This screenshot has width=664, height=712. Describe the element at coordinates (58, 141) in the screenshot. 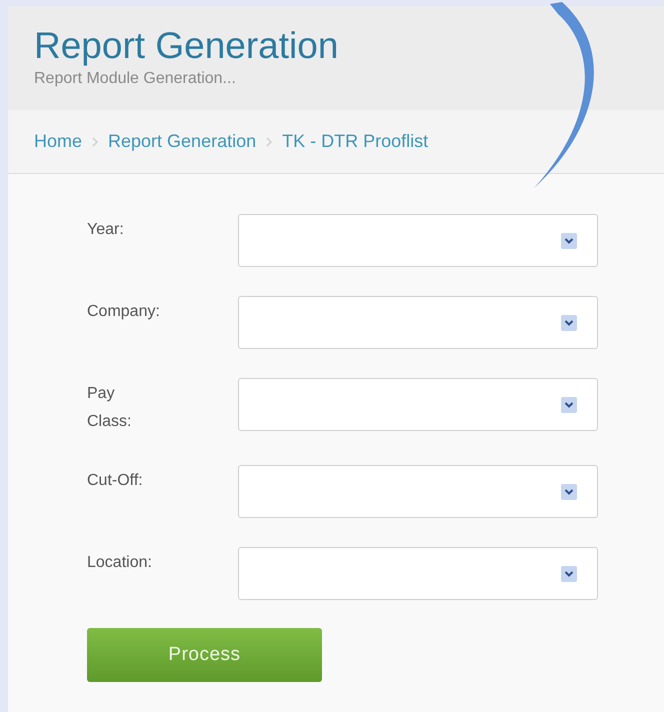

I see `breadcrumb-link: Home` at that location.